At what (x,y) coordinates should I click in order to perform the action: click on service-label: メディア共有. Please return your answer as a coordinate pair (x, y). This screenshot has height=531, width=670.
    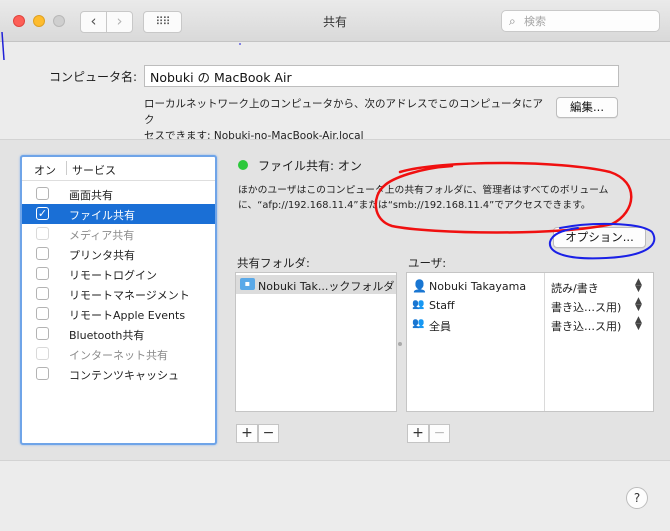
    Looking at the image, I should click on (102, 235).